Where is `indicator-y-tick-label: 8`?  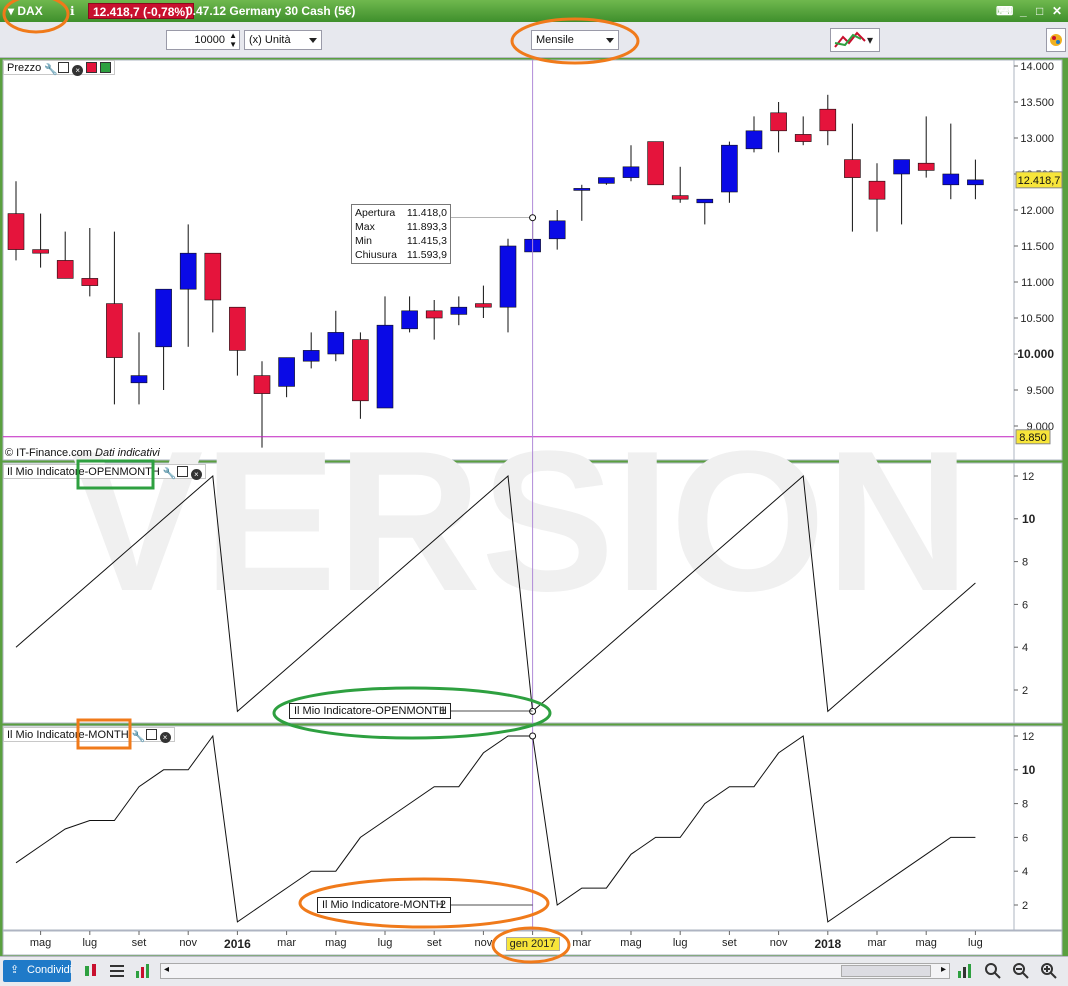
indicator-y-tick-label: 8 is located at coordinates (1025, 805).